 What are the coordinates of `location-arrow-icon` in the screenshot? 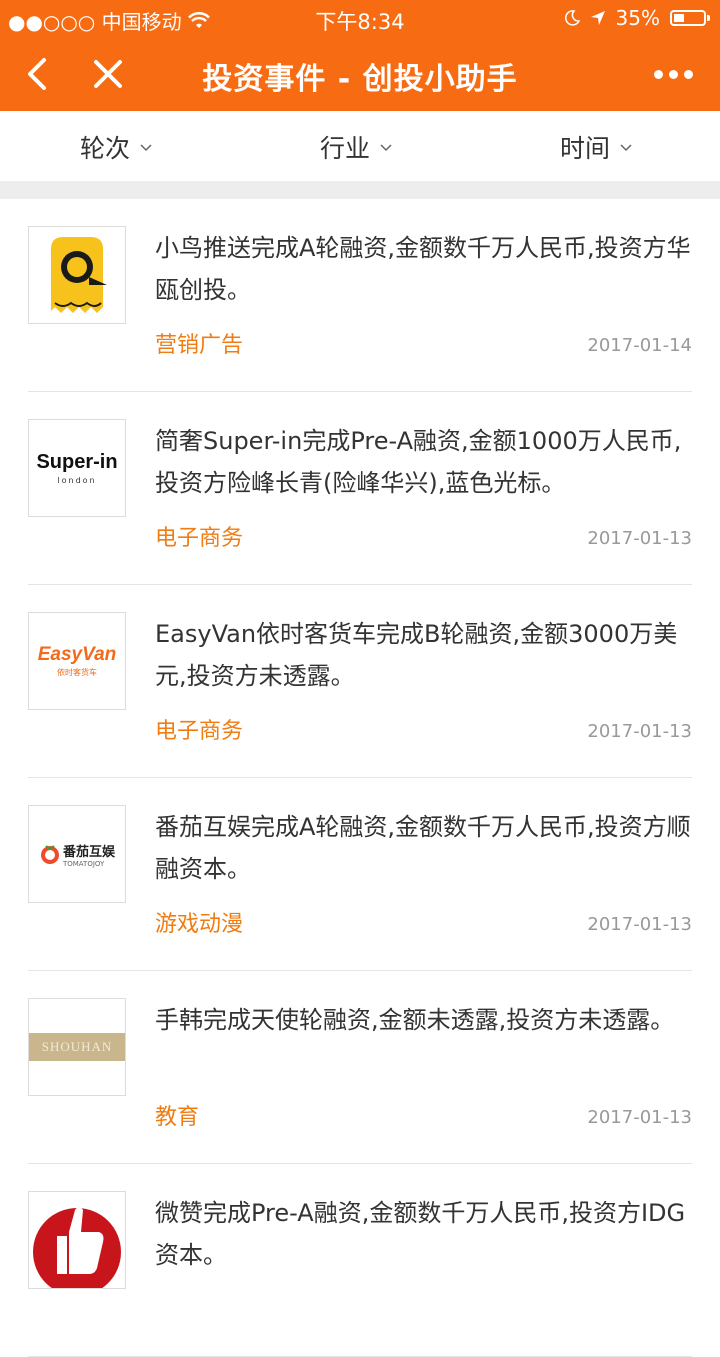 It's located at (597, 18).